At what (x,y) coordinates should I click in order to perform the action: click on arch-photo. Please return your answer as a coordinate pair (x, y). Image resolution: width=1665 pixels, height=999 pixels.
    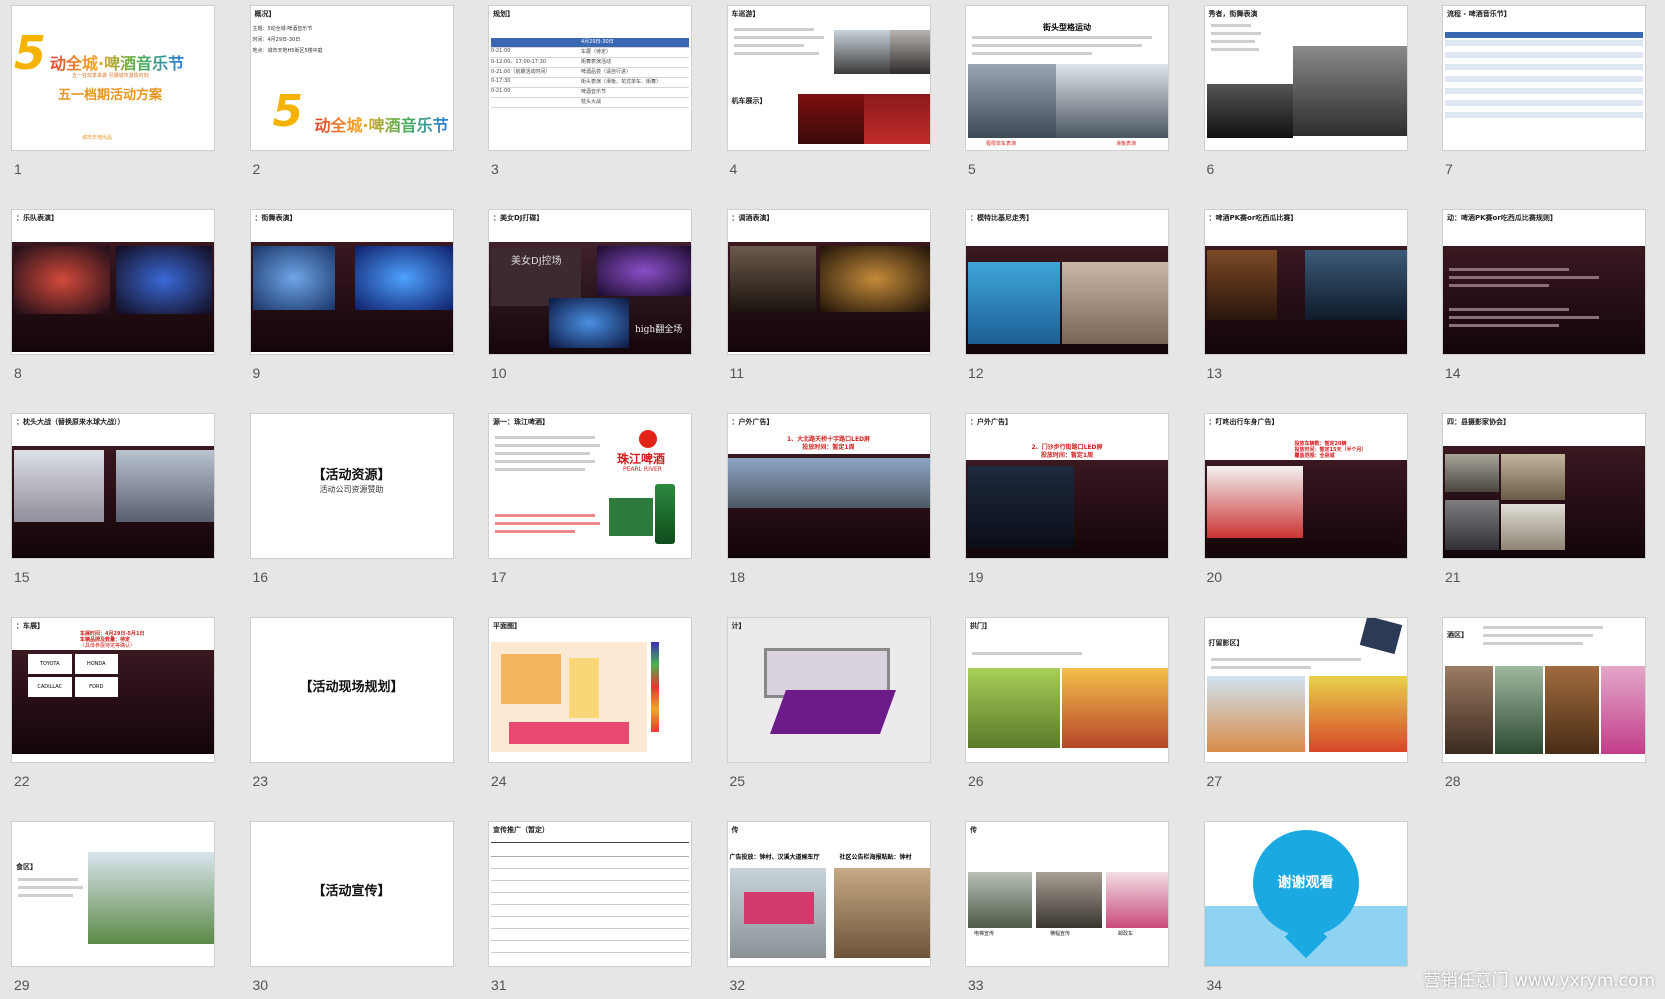
    Looking at the image, I should click on (1014, 708).